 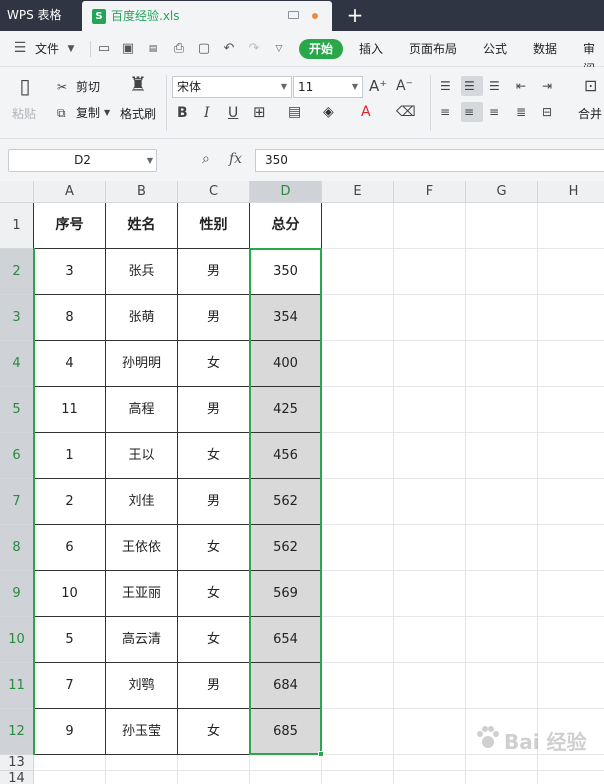 What do you see at coordinates (142, 548) in the screenshot?
I see `table-cell: 王依依` at bounding box center [142, 548].